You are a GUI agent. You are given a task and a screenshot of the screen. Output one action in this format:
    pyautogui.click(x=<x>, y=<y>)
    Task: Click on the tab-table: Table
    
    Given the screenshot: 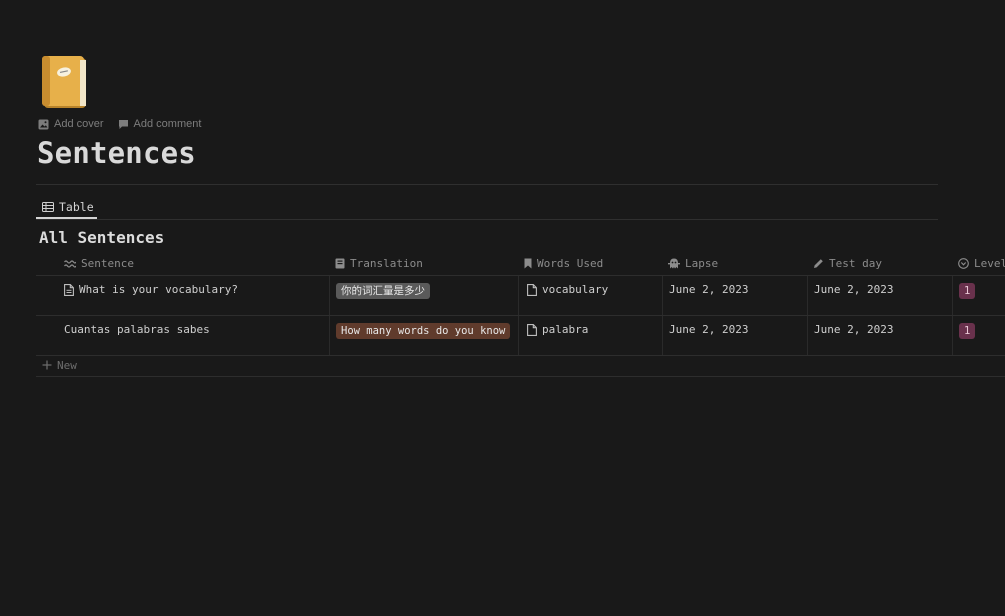 What is the action you would take?
    pyautogui.click(x=68, y=207)
    